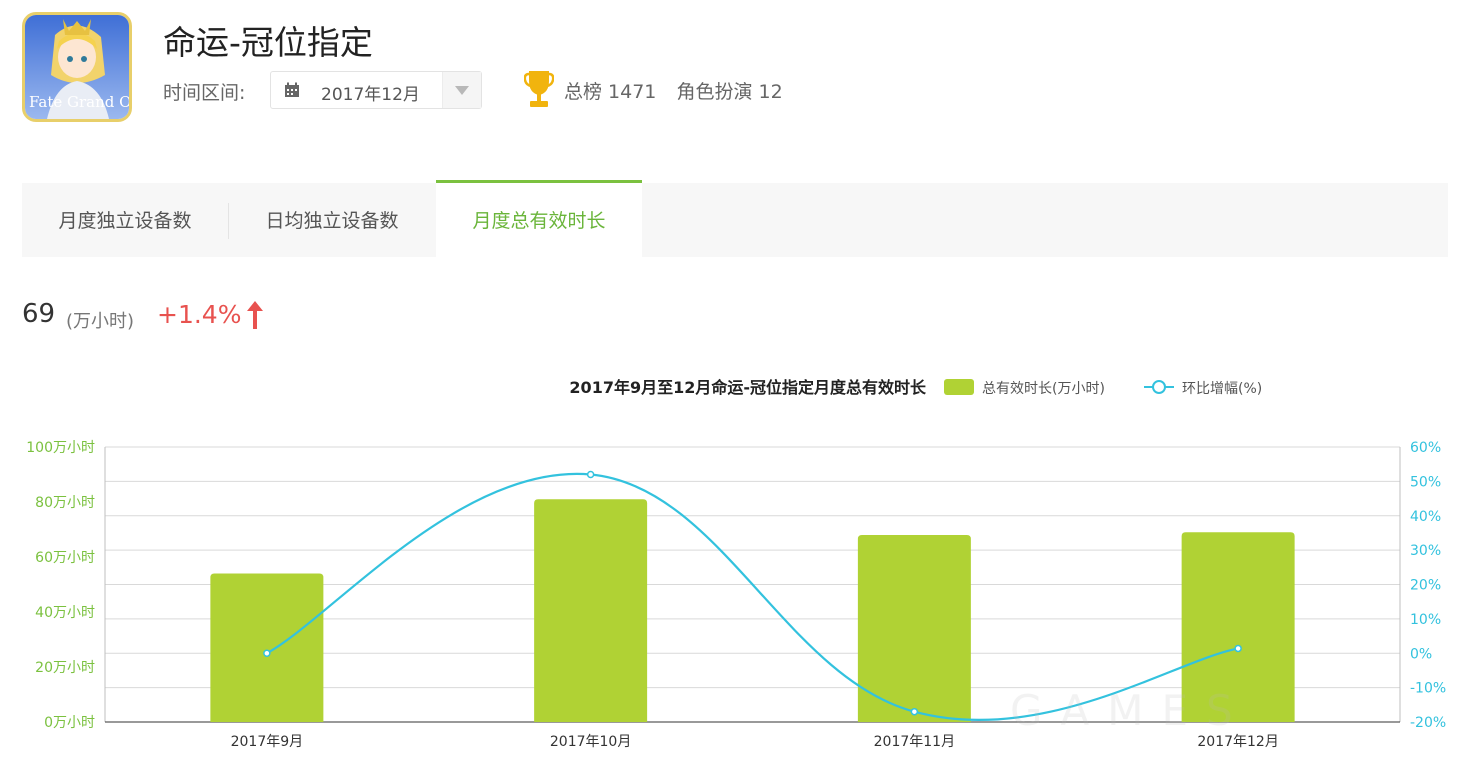 This screenshot has width=1477, height=771. What do you see at coordinates (332, 220) in the screenshot?
I see `tab-daily-devices: 日均独立设备数` at bounding box center [332, 220].